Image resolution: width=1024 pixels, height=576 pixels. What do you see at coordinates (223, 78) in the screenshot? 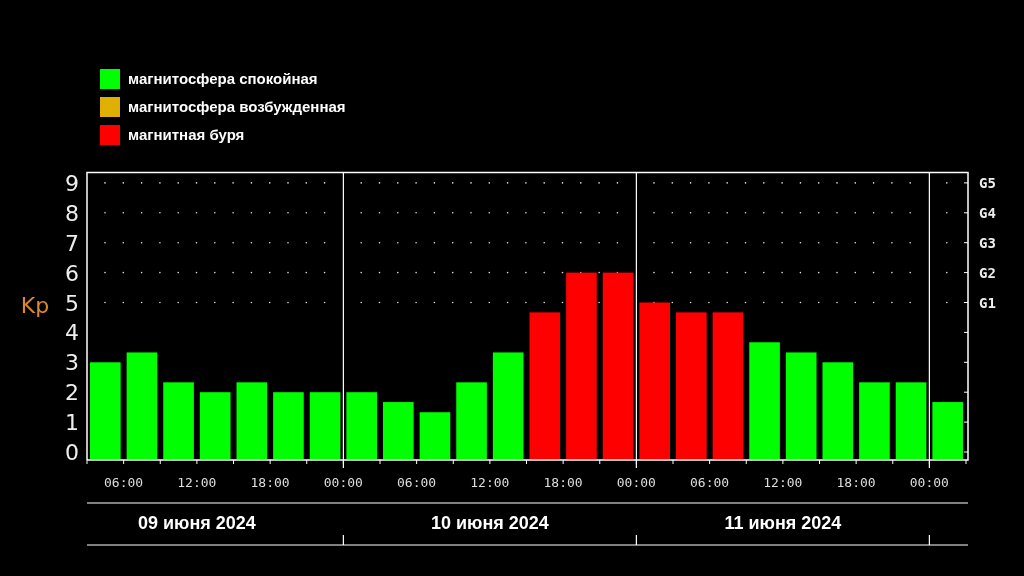
I see `legend-label: магнитосфера спокойная` at bounding box center [223, 78].